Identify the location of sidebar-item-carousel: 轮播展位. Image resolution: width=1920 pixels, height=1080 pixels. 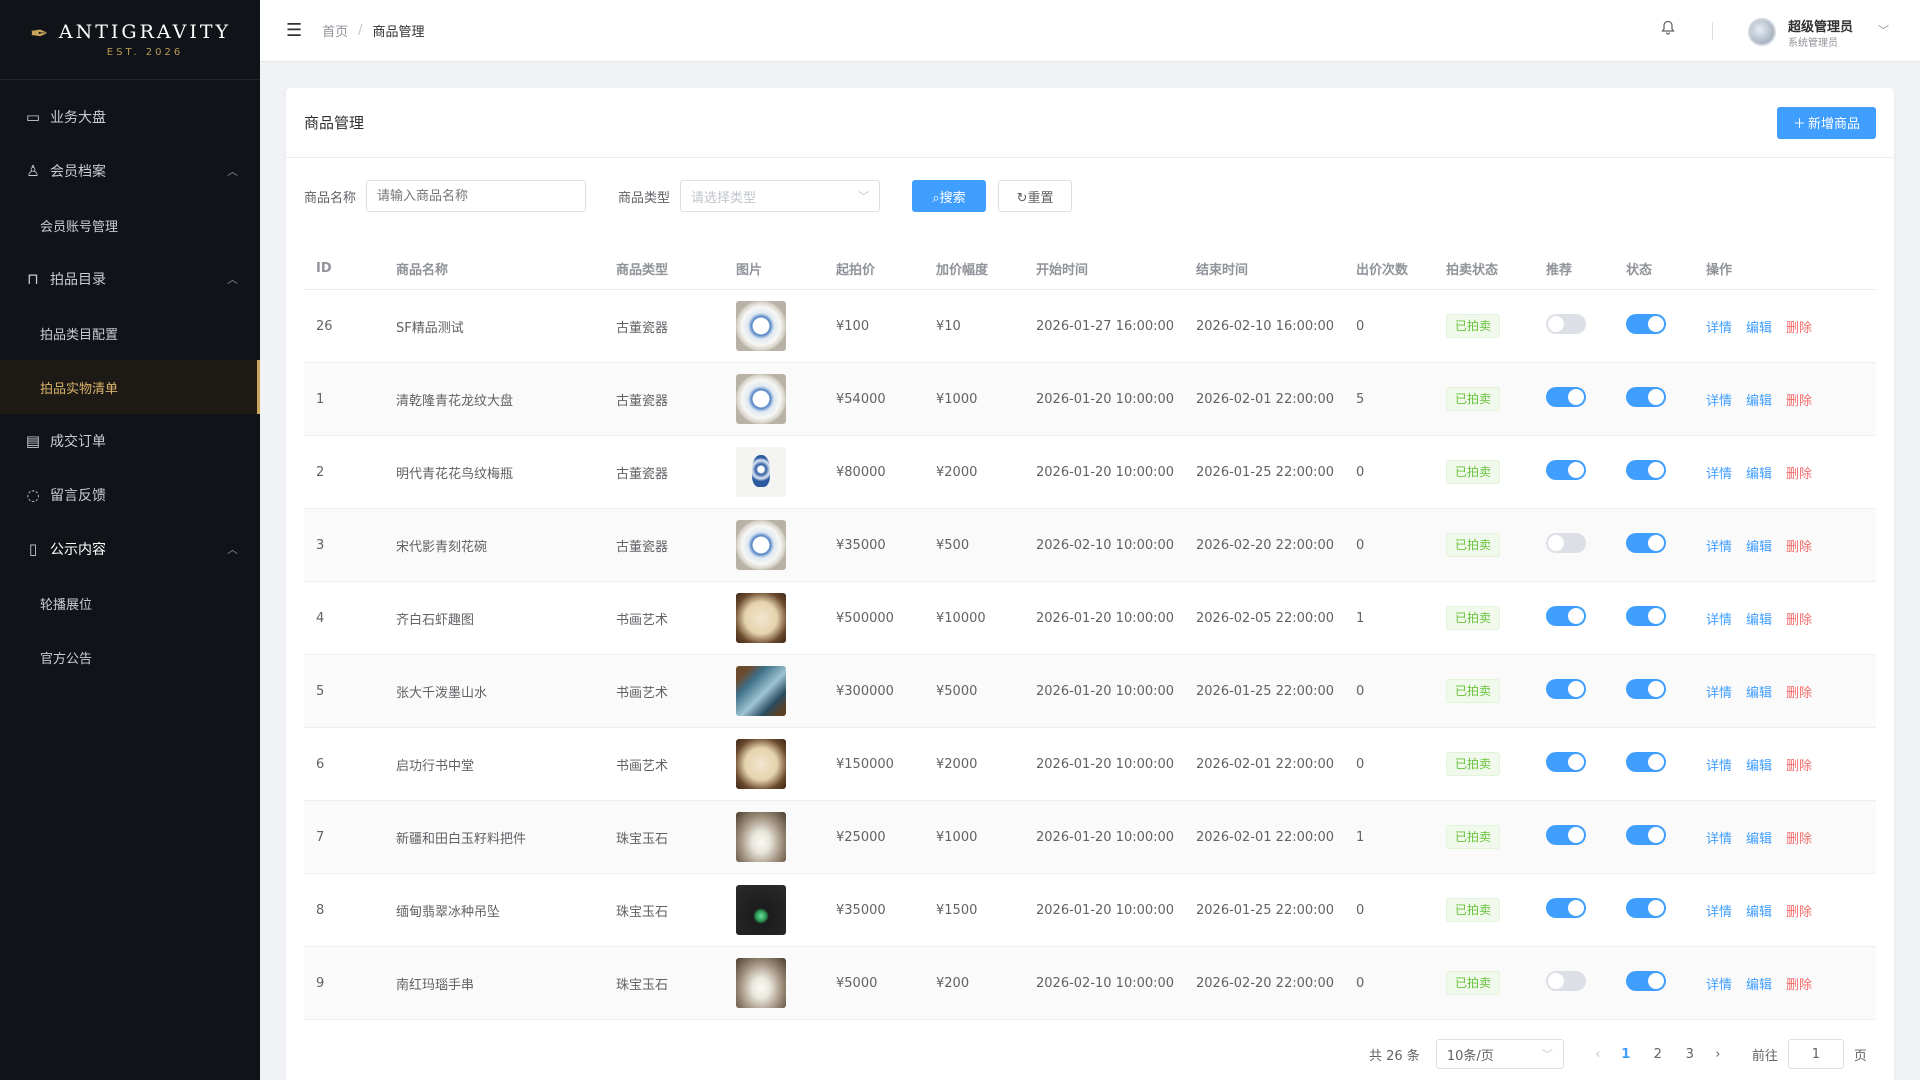
(130, 603).